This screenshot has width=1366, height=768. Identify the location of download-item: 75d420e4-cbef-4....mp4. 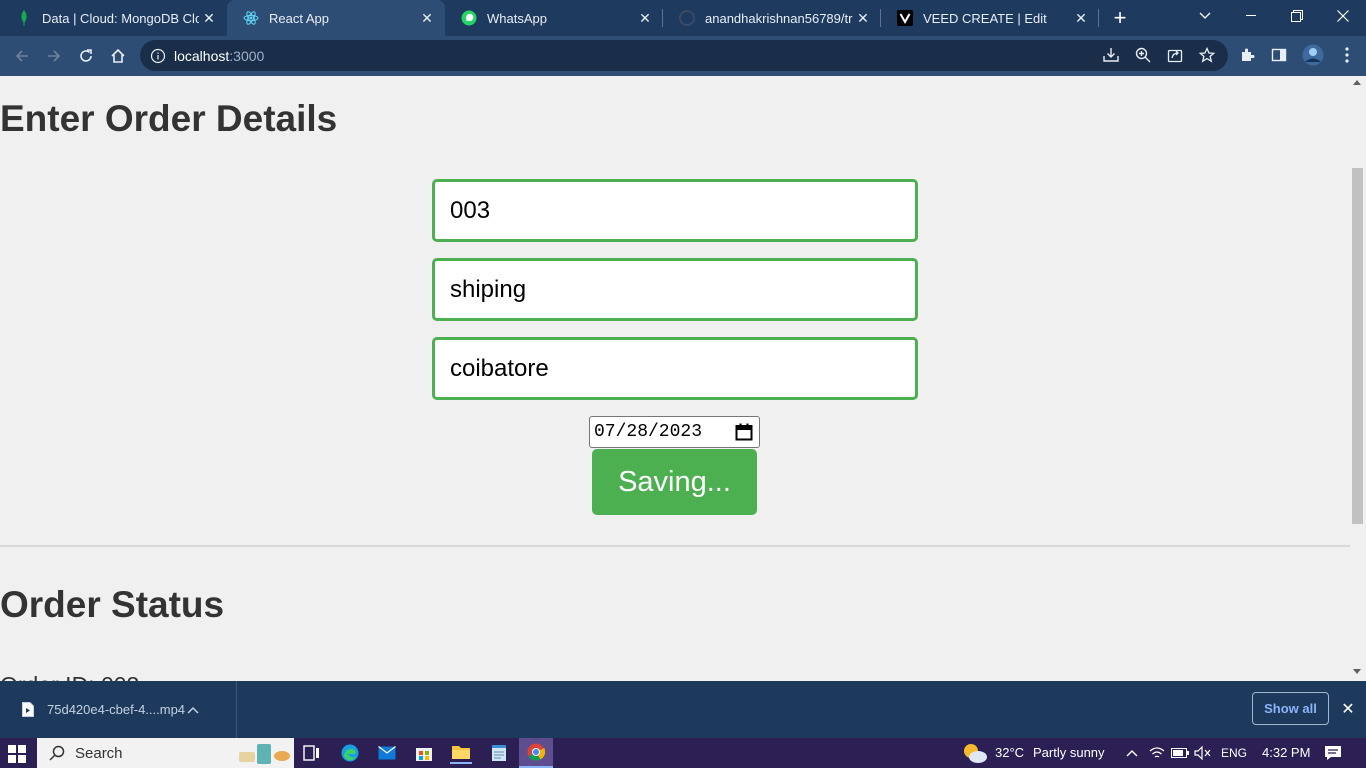
(118, 709).